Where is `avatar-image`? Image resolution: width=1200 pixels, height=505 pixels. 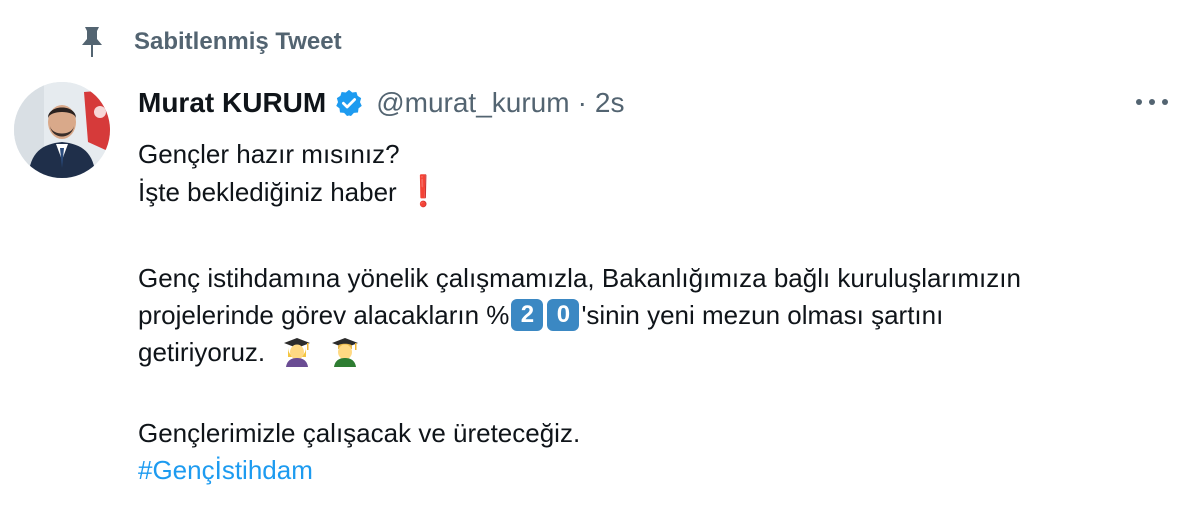 avatar-image is located at coordinates (62, 130).